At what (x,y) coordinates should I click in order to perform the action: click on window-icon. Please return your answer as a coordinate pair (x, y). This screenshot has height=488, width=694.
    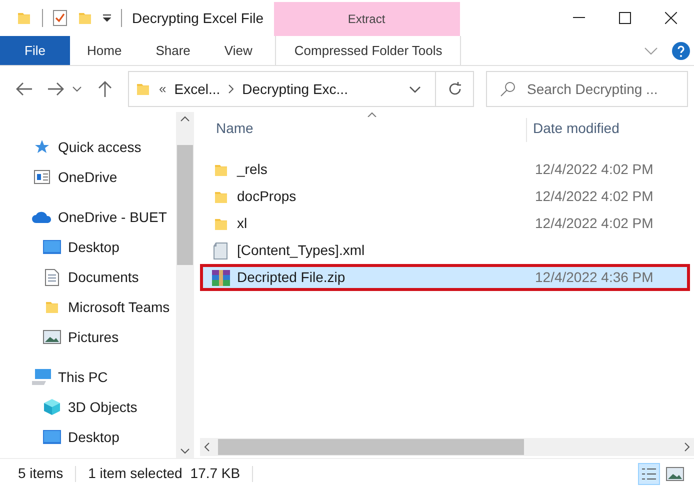
    Looking at the image, I should click on (42, 177).